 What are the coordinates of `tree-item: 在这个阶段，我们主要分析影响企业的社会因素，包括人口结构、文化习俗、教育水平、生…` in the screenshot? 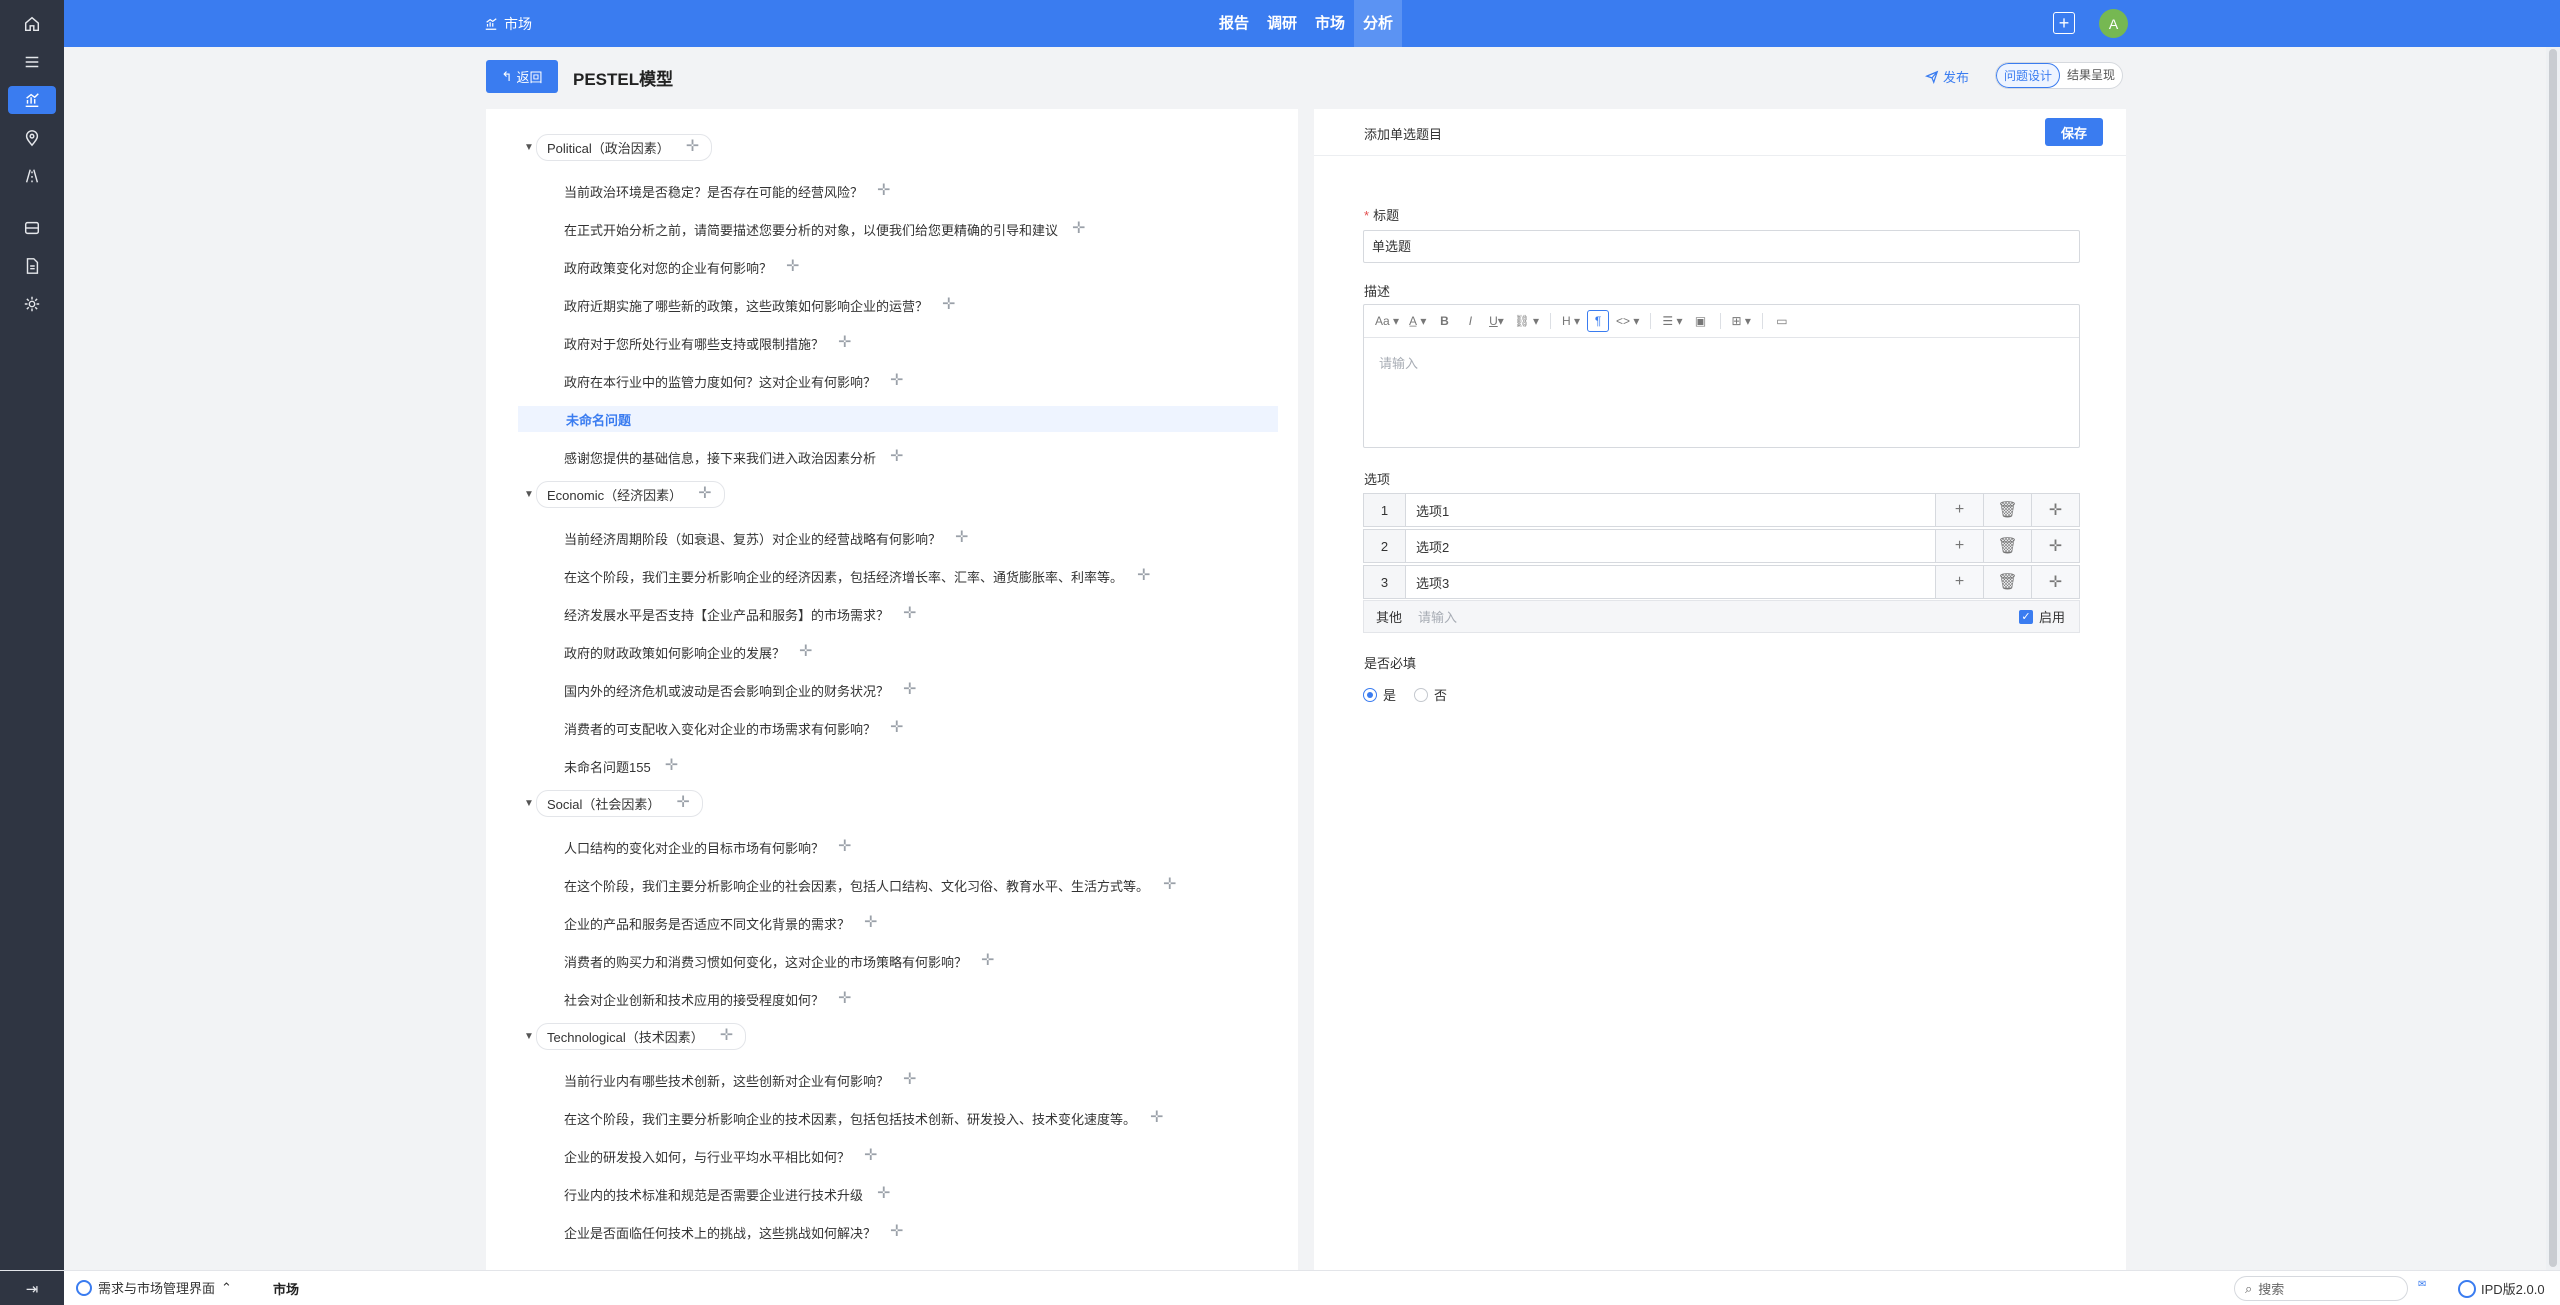 It's located at (898, 885).